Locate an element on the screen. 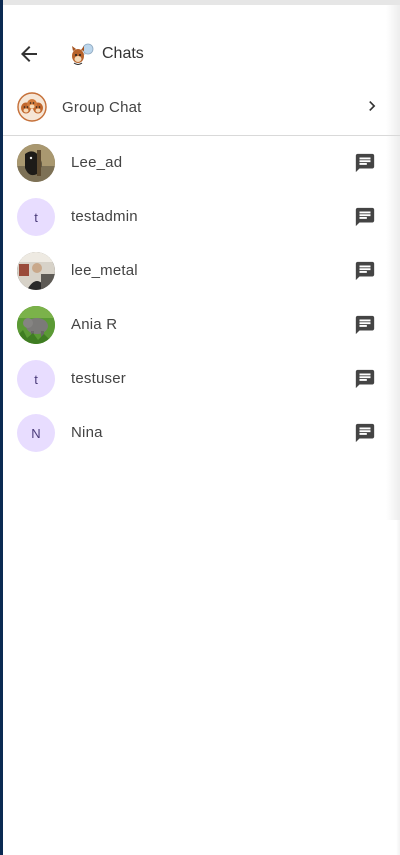  avatar: N is located at coordinates (36, 433).